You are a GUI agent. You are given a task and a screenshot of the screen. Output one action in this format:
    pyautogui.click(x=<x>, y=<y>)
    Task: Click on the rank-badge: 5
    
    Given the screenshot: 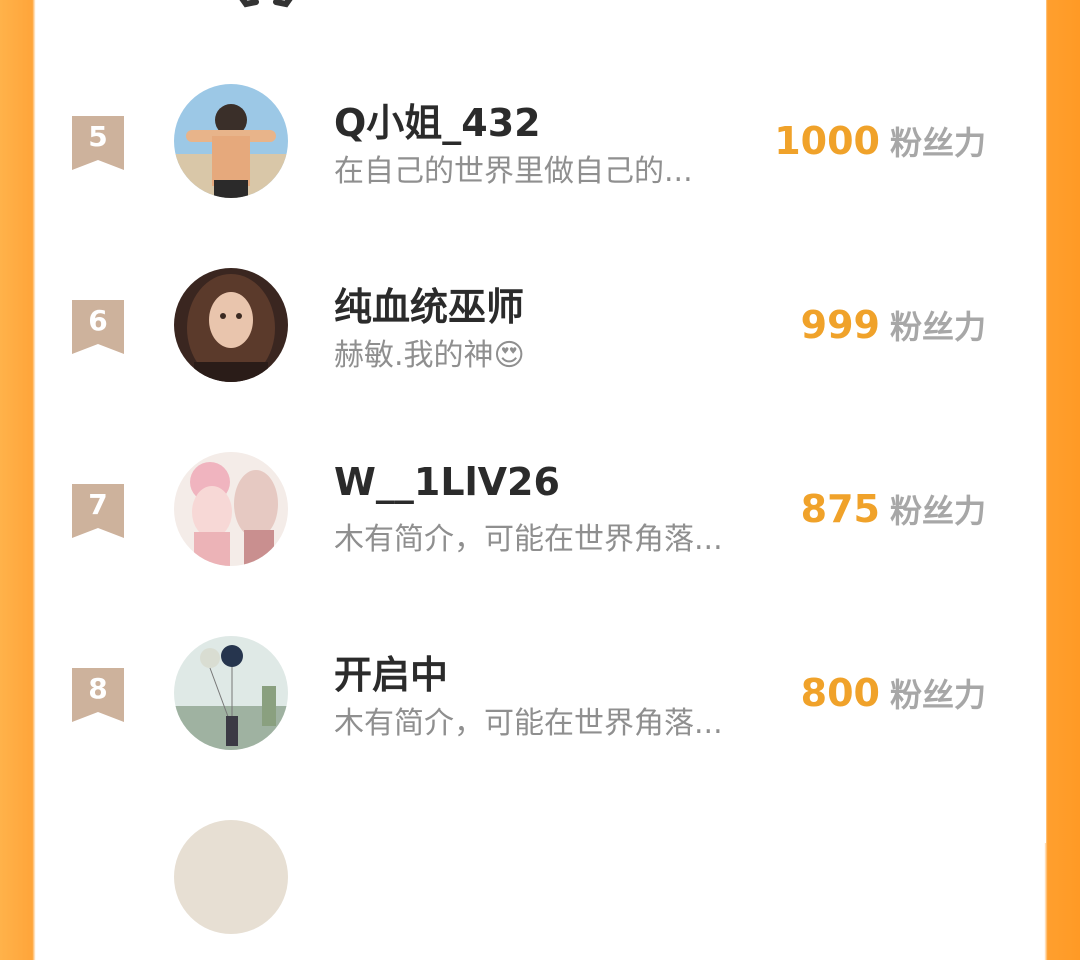 What is the action you would take?
    pyautogui.click(x=98, y=143)
    